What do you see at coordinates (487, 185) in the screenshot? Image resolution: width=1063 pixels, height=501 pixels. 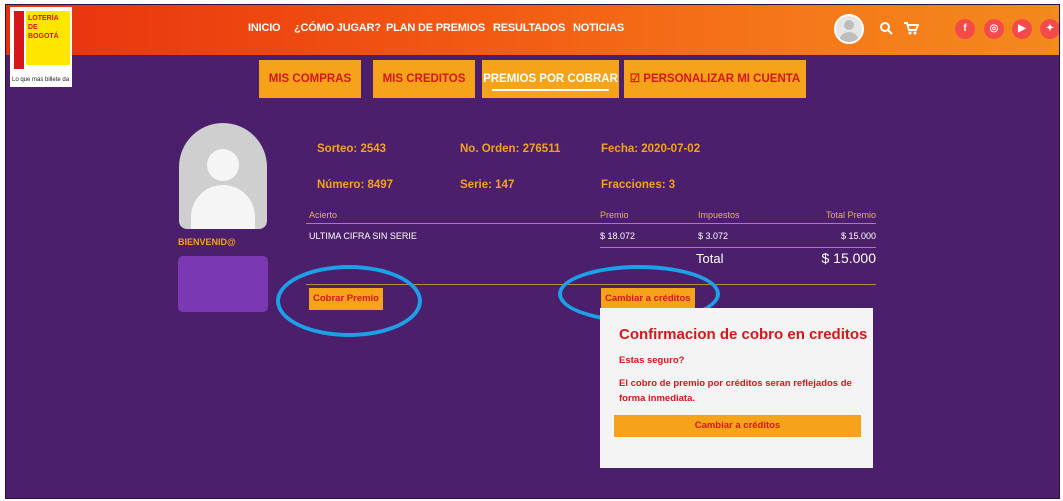 I see `serie-label: Serie: 147` at bounding box center [487, 185].